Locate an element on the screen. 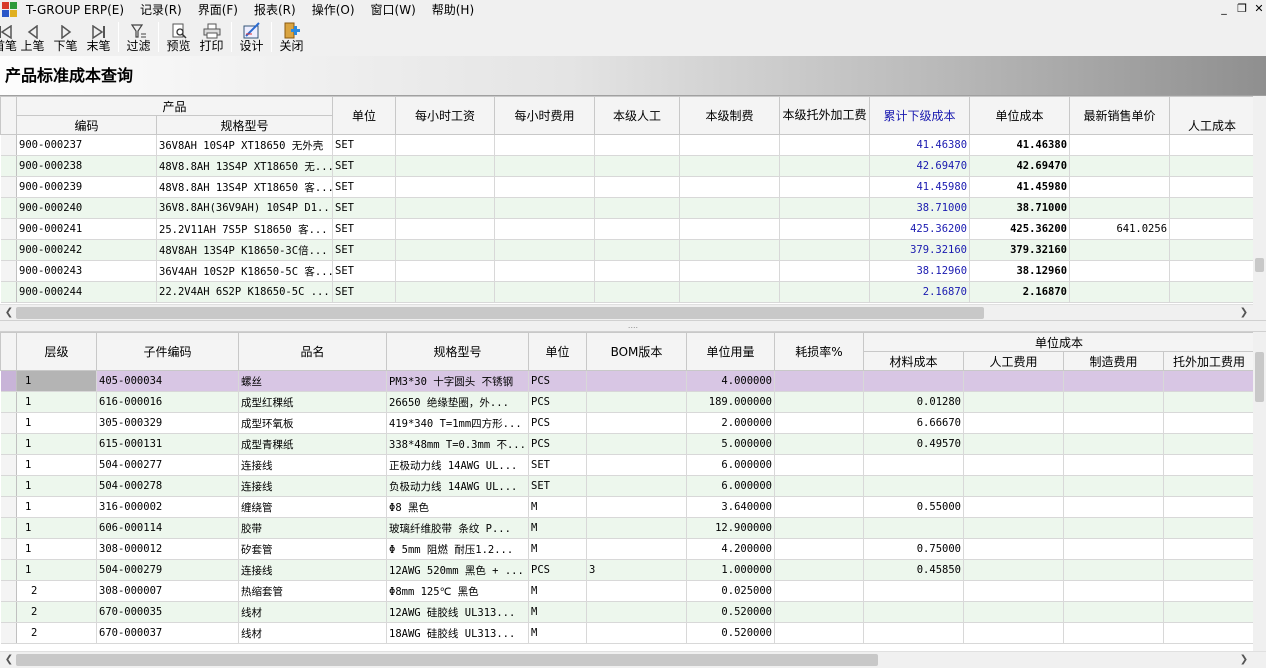 The image size is (1266, 668). unit-cost-cell: 41.46380 is located at coordinates (1020, 145).